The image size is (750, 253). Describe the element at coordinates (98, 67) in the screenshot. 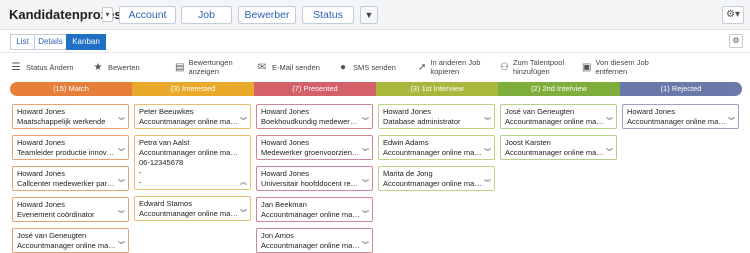

I see `star-icon: ★` at that location.